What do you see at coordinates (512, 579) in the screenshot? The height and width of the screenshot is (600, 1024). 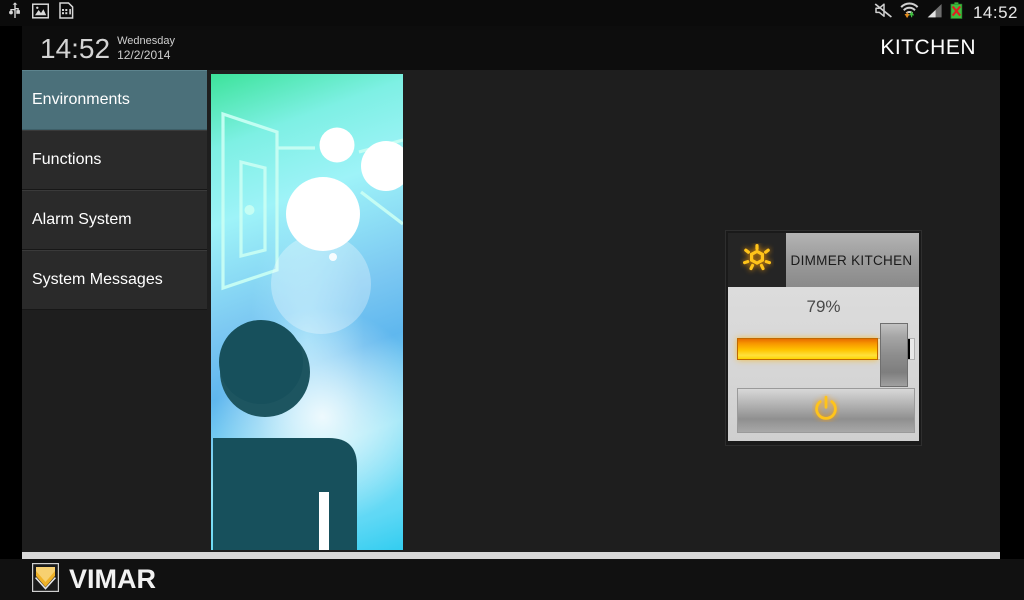 I see `app-footer: VIMAR` at bounding box center [512, 579].